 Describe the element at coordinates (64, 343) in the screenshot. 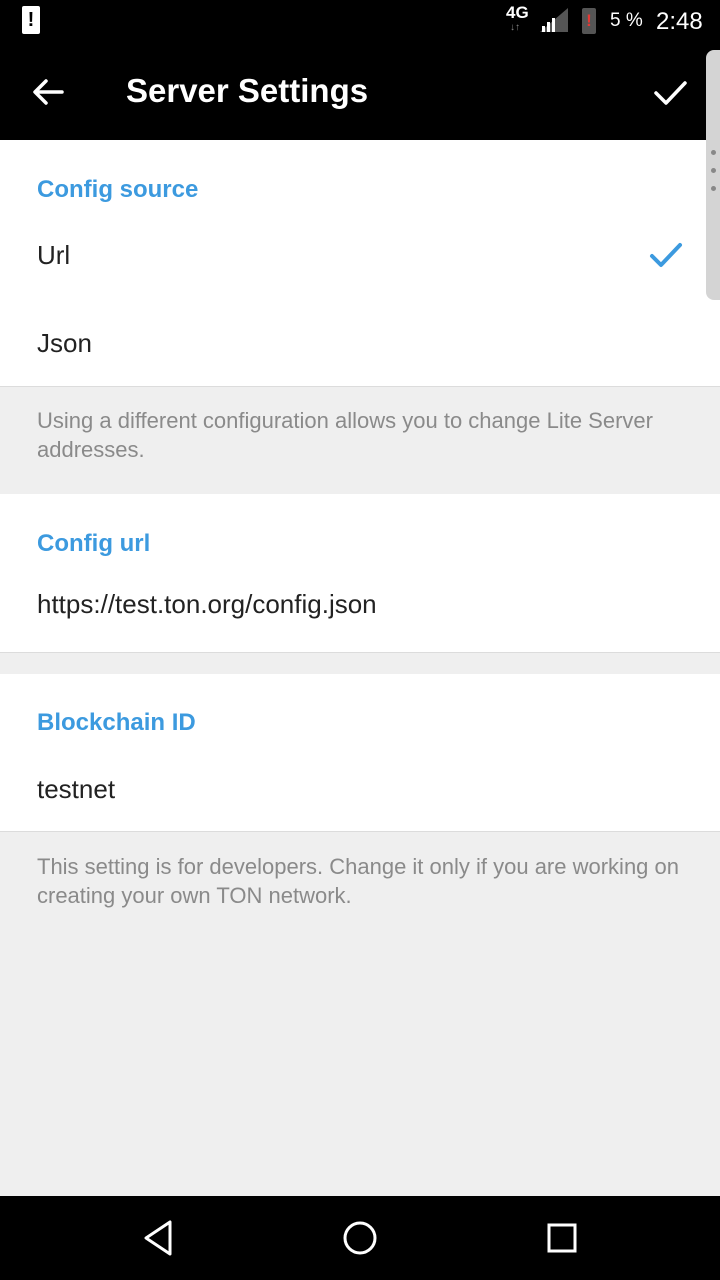

I see `option-json-label: Json` at that location.